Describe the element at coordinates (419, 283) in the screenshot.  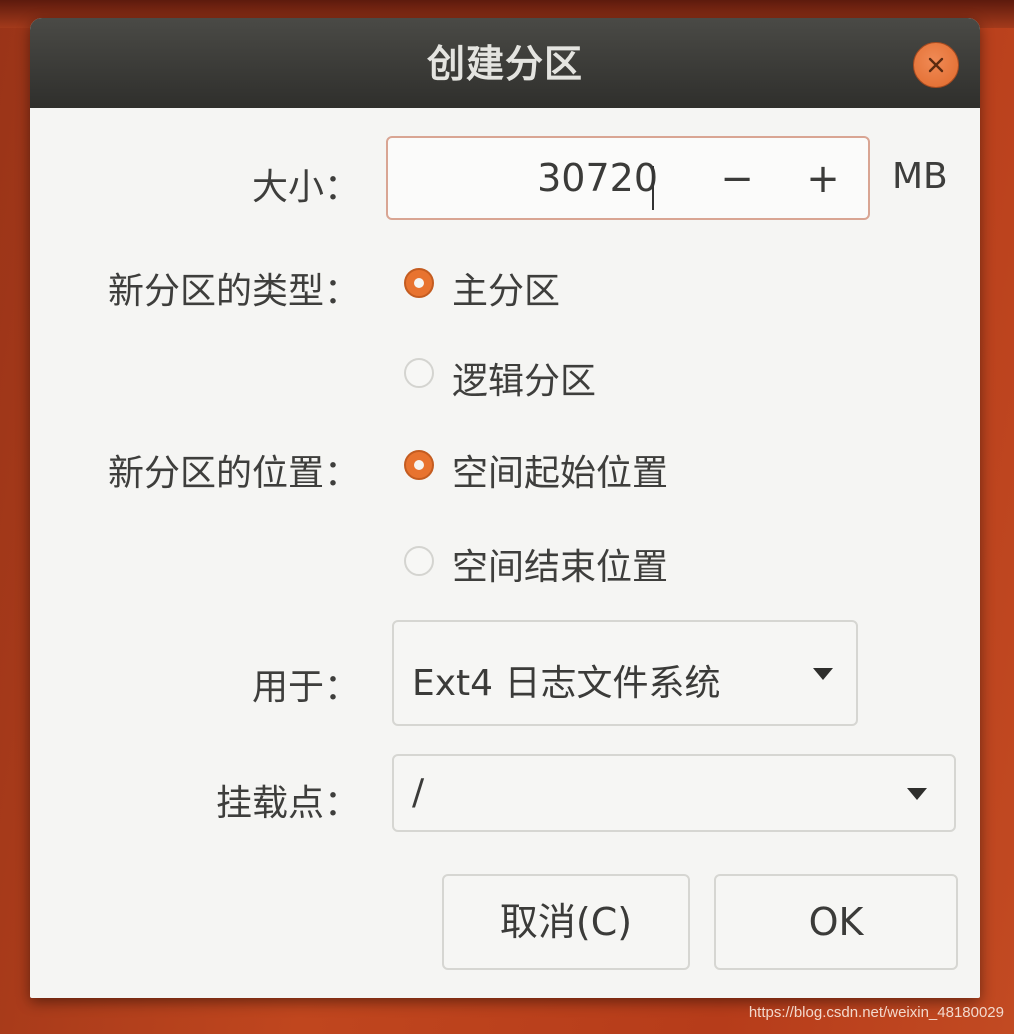
I see `radio-primary-partition` at that location.